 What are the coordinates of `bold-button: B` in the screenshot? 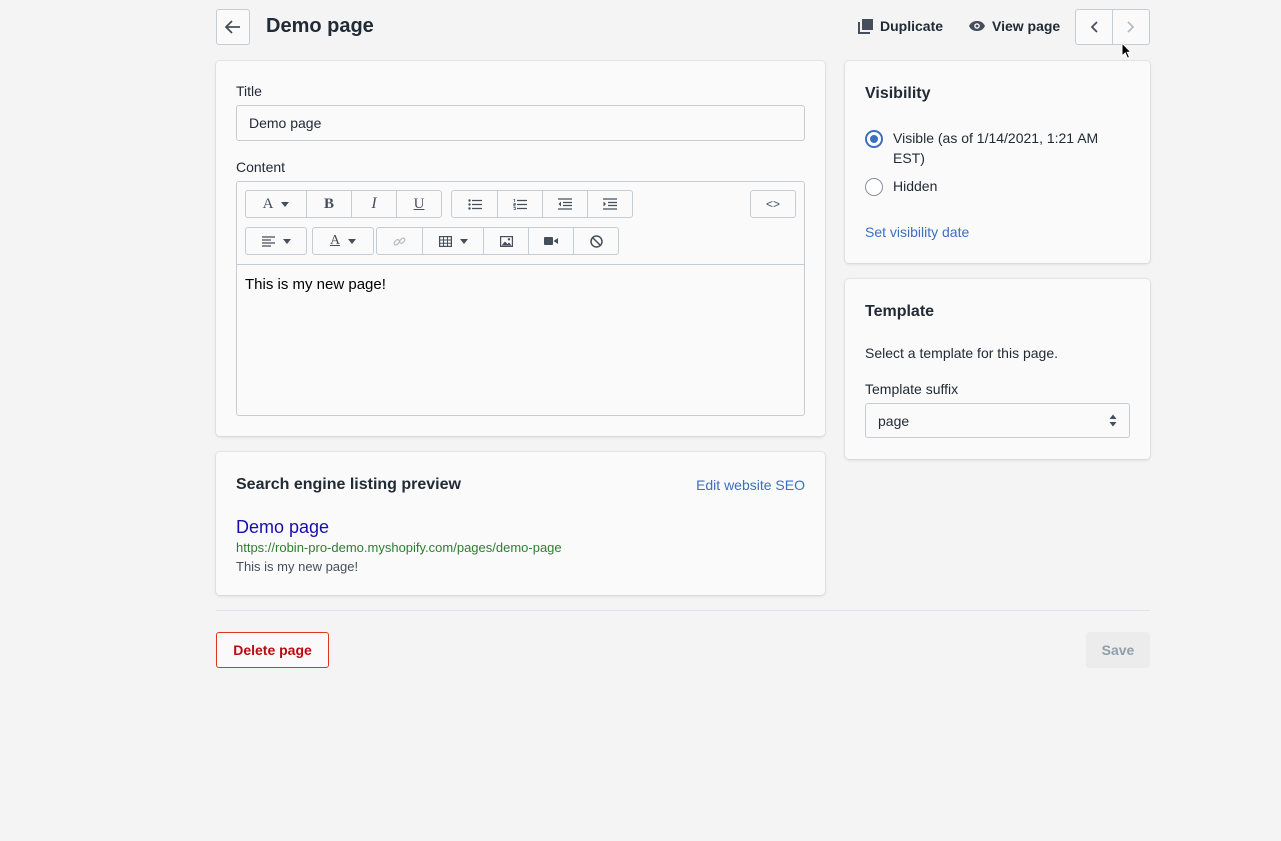 It's located at (328, 204).